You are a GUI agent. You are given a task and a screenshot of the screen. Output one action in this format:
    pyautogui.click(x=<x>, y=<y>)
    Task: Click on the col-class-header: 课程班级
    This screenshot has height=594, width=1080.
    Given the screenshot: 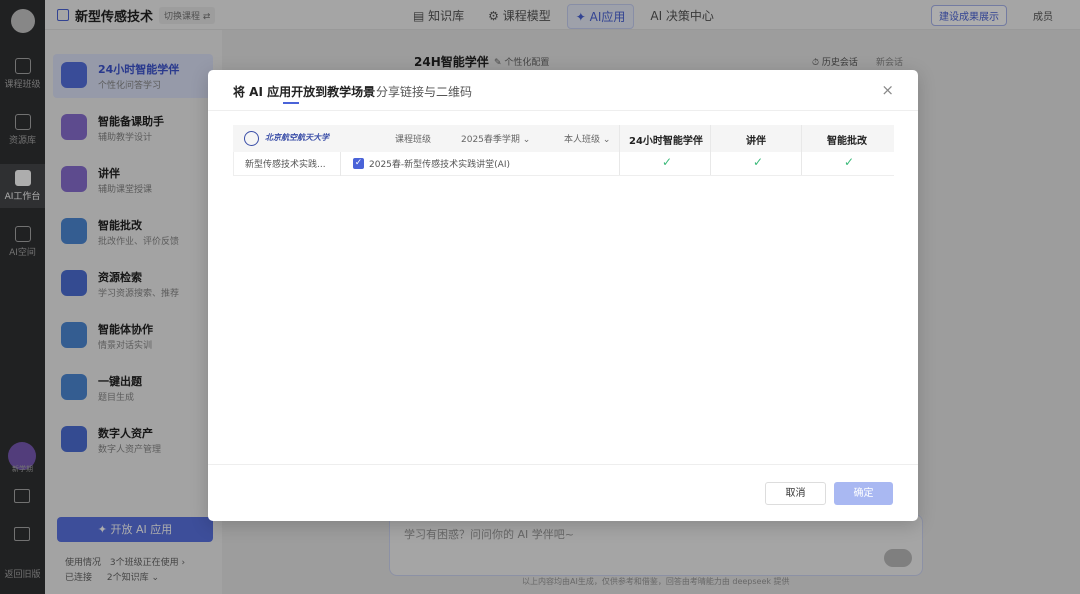 What is the action you would take?
    pyautogui.click(x=413, y=140)
    